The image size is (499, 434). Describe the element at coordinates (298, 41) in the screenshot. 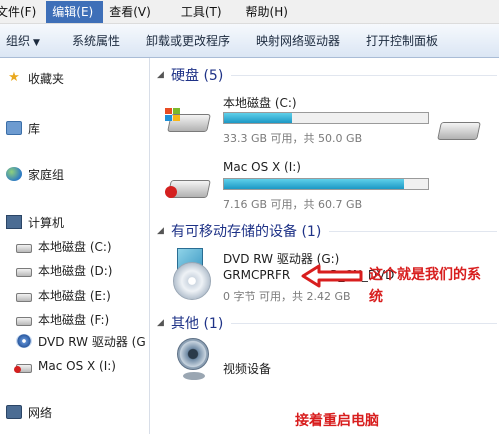

I see `map-drive-button: 映射网络驱动器` at that location.